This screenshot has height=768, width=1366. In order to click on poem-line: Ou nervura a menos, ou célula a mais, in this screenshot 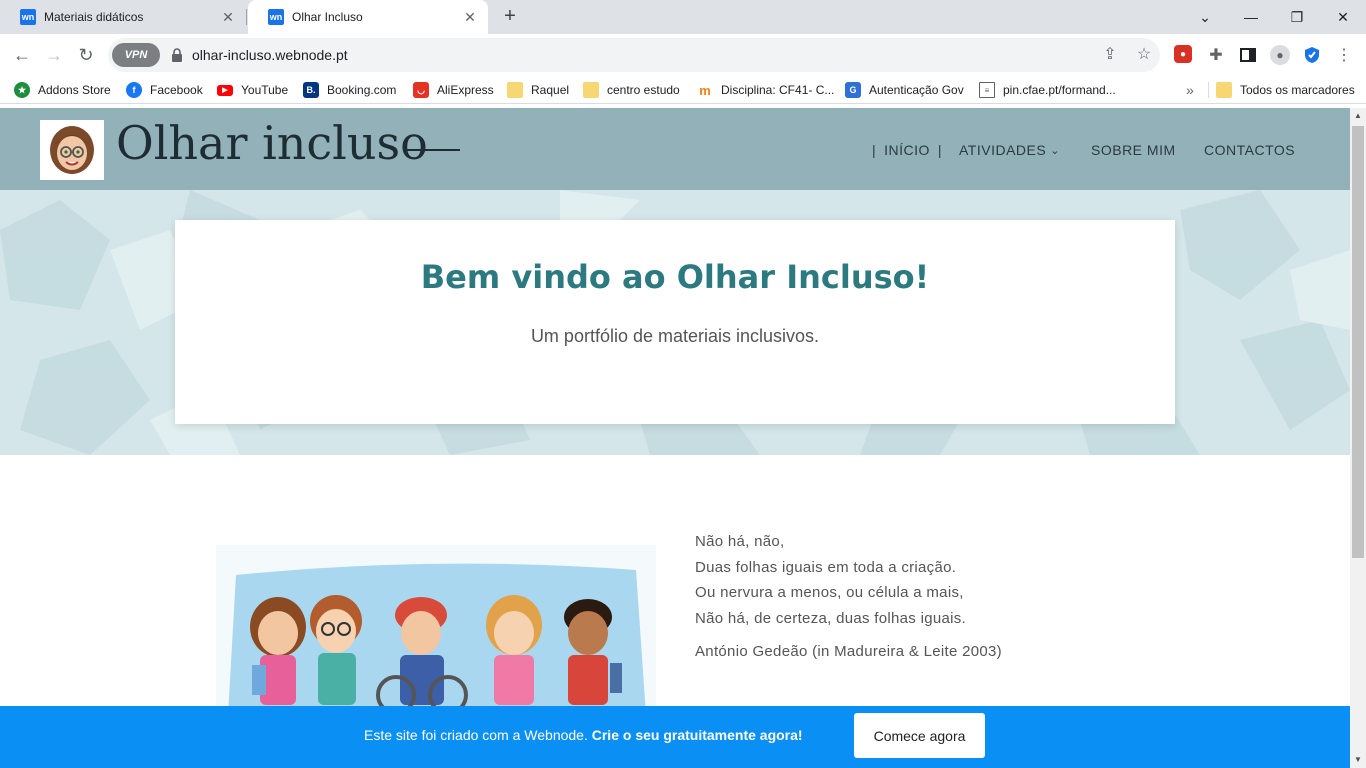, I will do `click(829, 592)`.